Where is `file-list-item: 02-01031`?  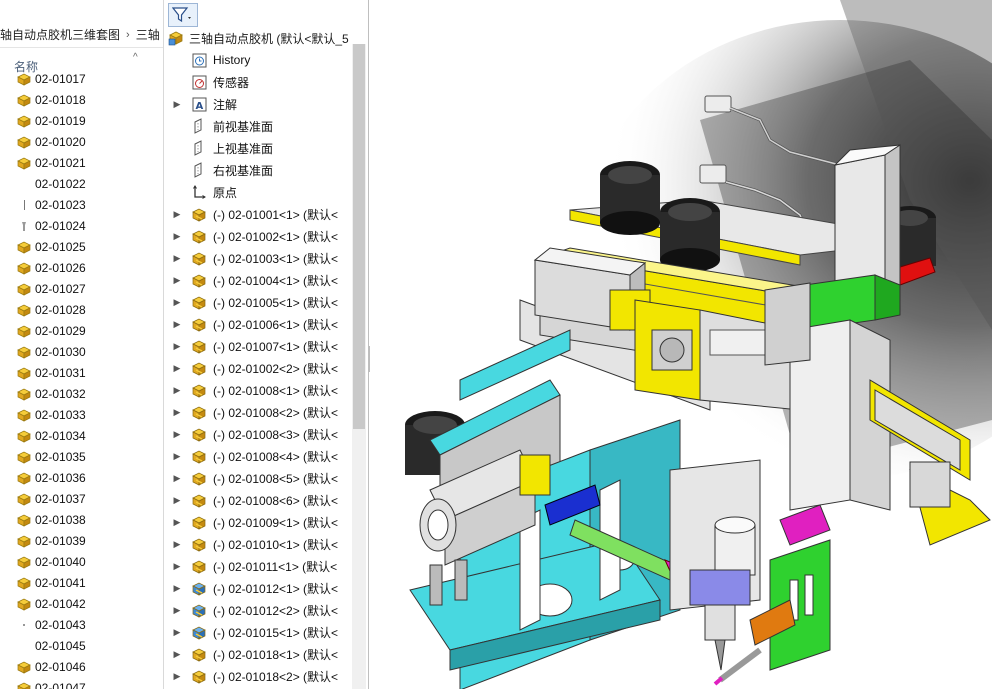
file-list-item: 02-01031 is located at coordinates (81, 372).